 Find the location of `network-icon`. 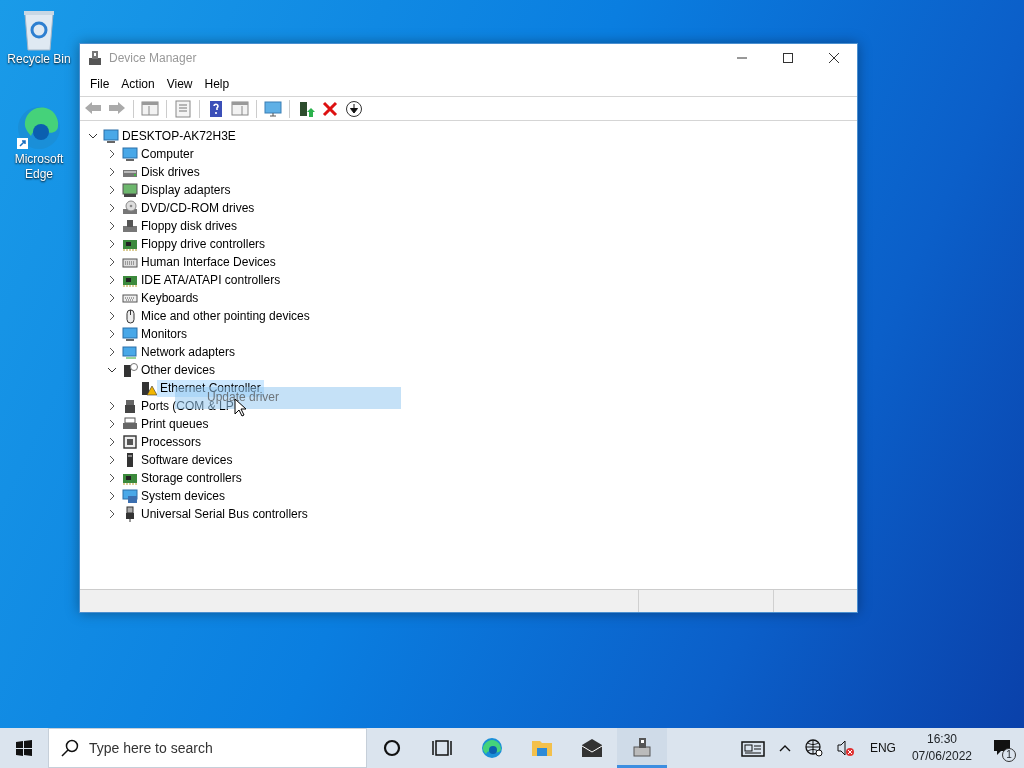

network-icon is located at coordinates (813, 748).